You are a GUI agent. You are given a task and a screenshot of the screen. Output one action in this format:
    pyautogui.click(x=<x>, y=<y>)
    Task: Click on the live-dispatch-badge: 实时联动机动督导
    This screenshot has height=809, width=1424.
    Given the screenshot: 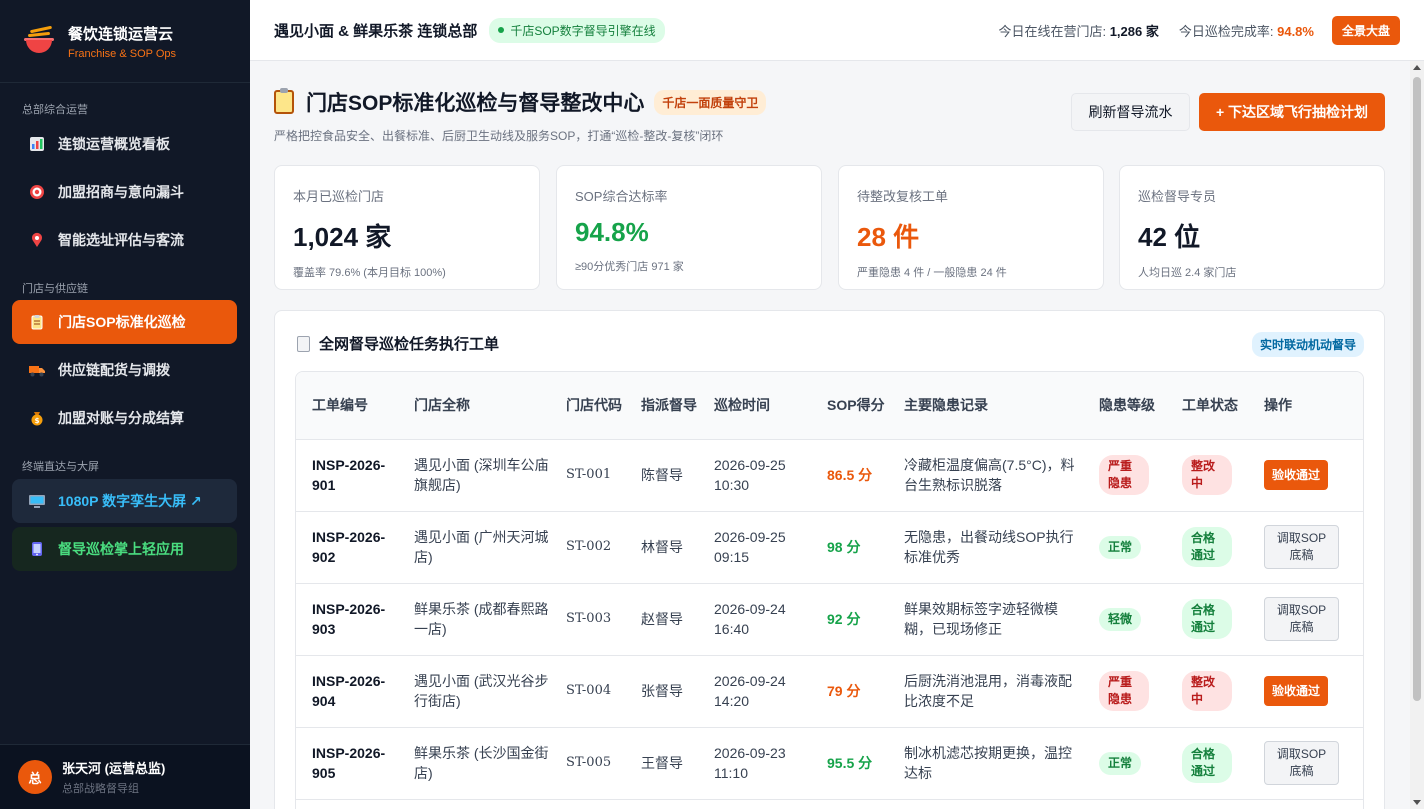 What is the action you would take?
    pyautogui.click(x=1307, y=344)
    